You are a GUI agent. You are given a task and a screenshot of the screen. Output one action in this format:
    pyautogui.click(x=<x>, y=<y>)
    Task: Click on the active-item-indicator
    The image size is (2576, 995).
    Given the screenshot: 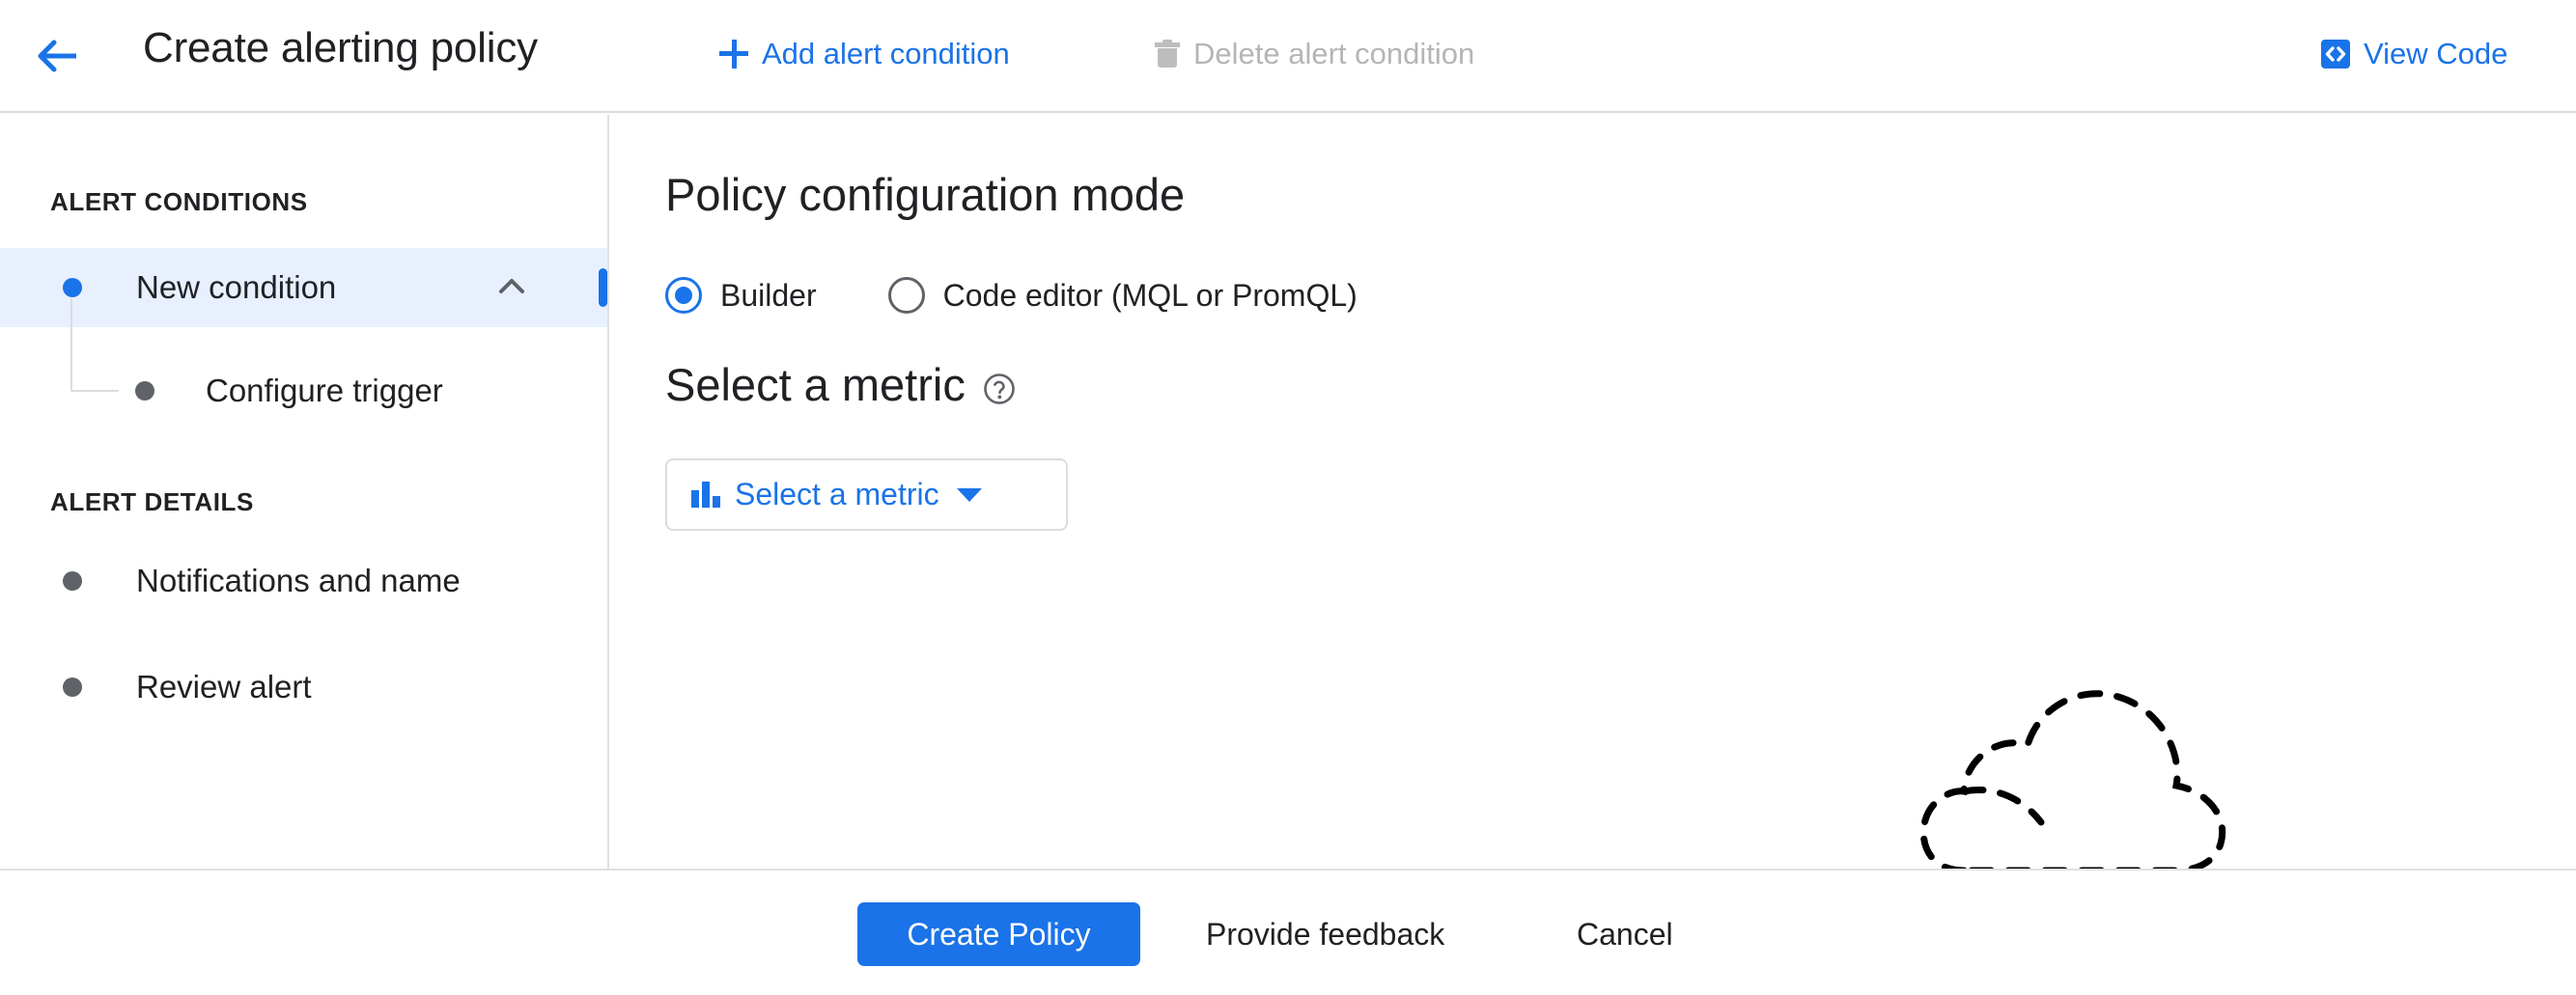 What is the action you would take?
    pyautogui.click(x=603, y=287)
    